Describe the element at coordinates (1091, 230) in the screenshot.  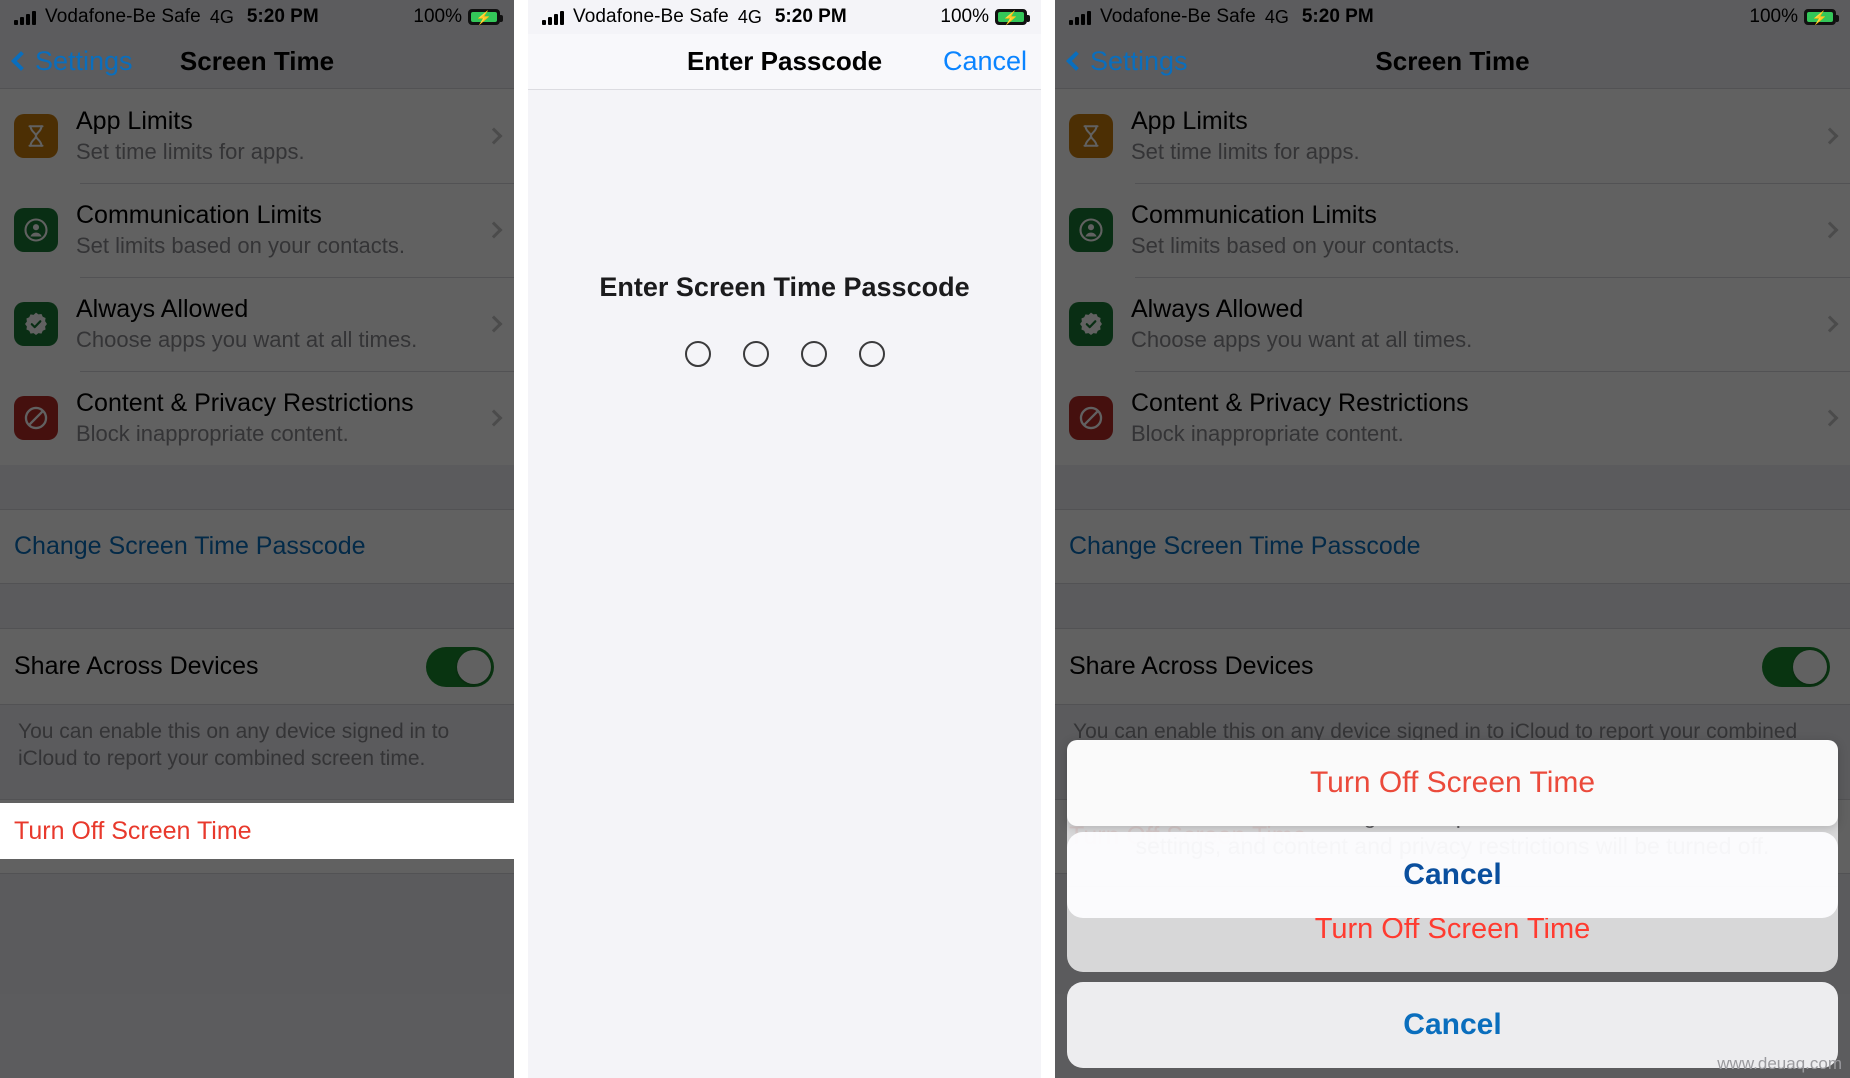
I see `person-circle-icon` at that location.